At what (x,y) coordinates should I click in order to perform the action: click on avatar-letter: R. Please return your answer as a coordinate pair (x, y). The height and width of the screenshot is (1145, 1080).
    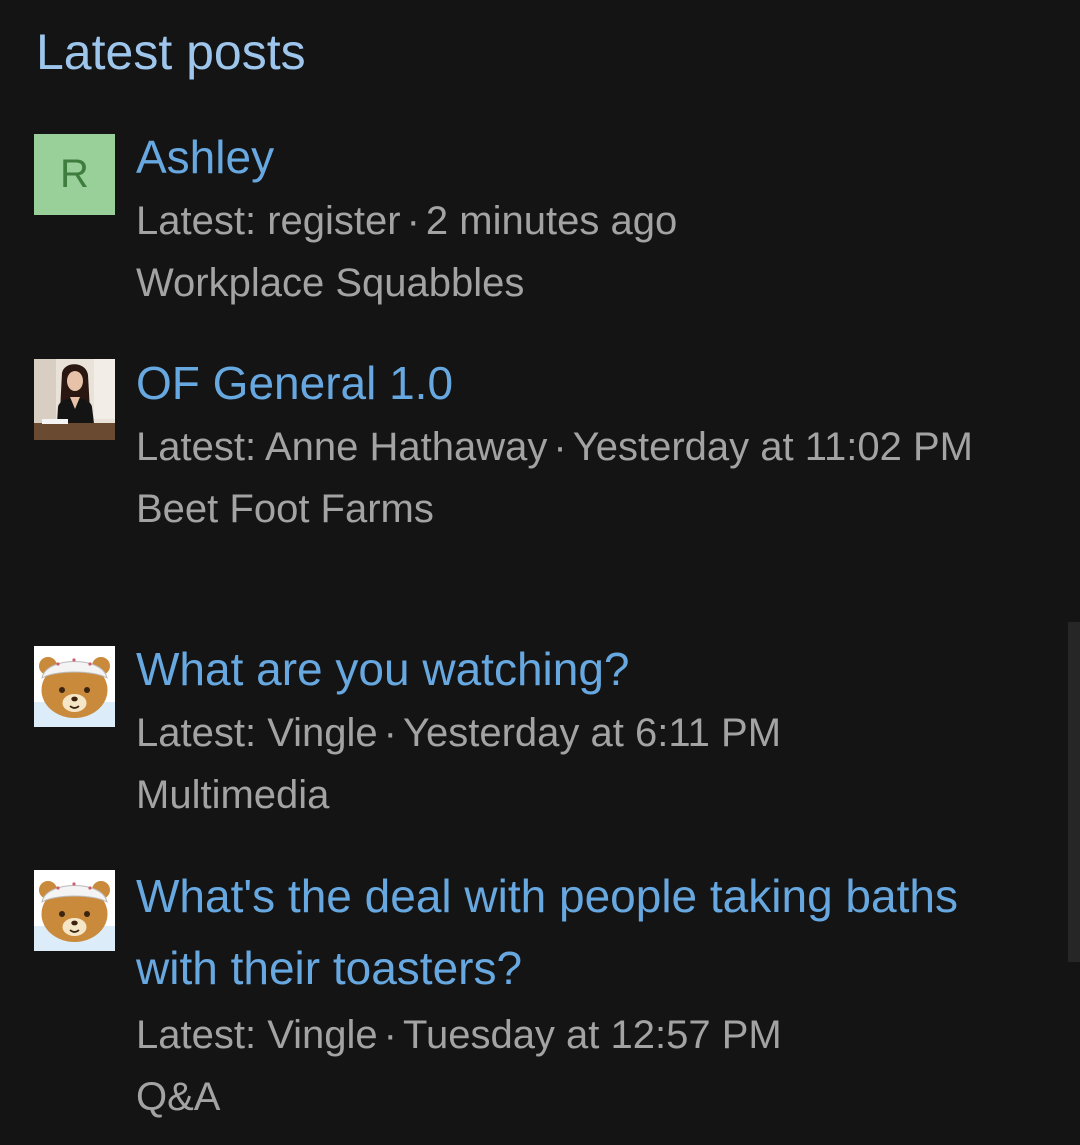
    Looking at the image, I should click on (74, 174).